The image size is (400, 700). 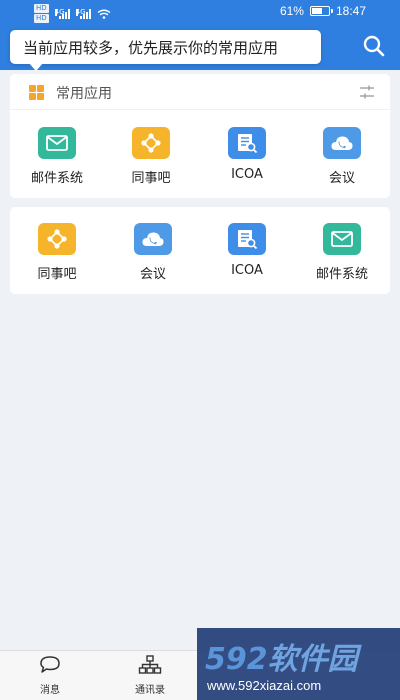 What do you see at coordinates (151, 47) in the screenshot?
I see `tooltip-text: 当前应用较多，优先展示你的常用应用` at bounding box center [151, 47].